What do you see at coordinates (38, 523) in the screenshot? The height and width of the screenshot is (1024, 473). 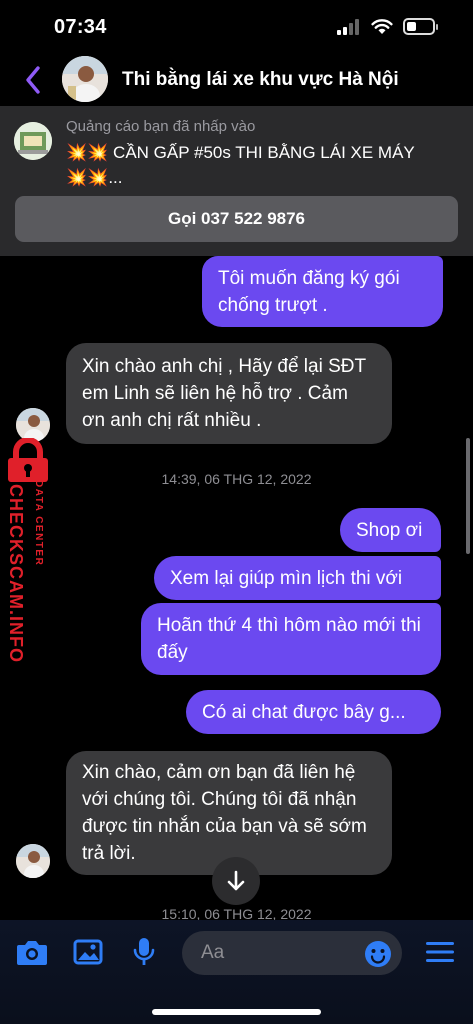 I see `watermark-subtext: DATA CENTER` at bounding box center [38, 523].